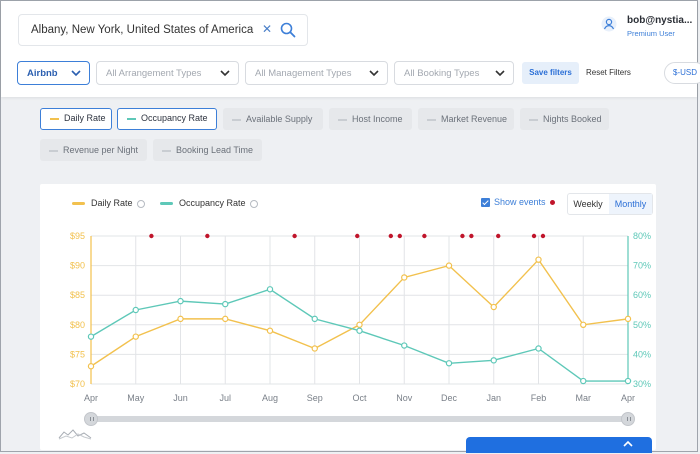  What do you see at coordinates (154, 73) in the screenshot?
I see `arrangement-select-value: All Arrangement Types` at bounding box center [154, 73].